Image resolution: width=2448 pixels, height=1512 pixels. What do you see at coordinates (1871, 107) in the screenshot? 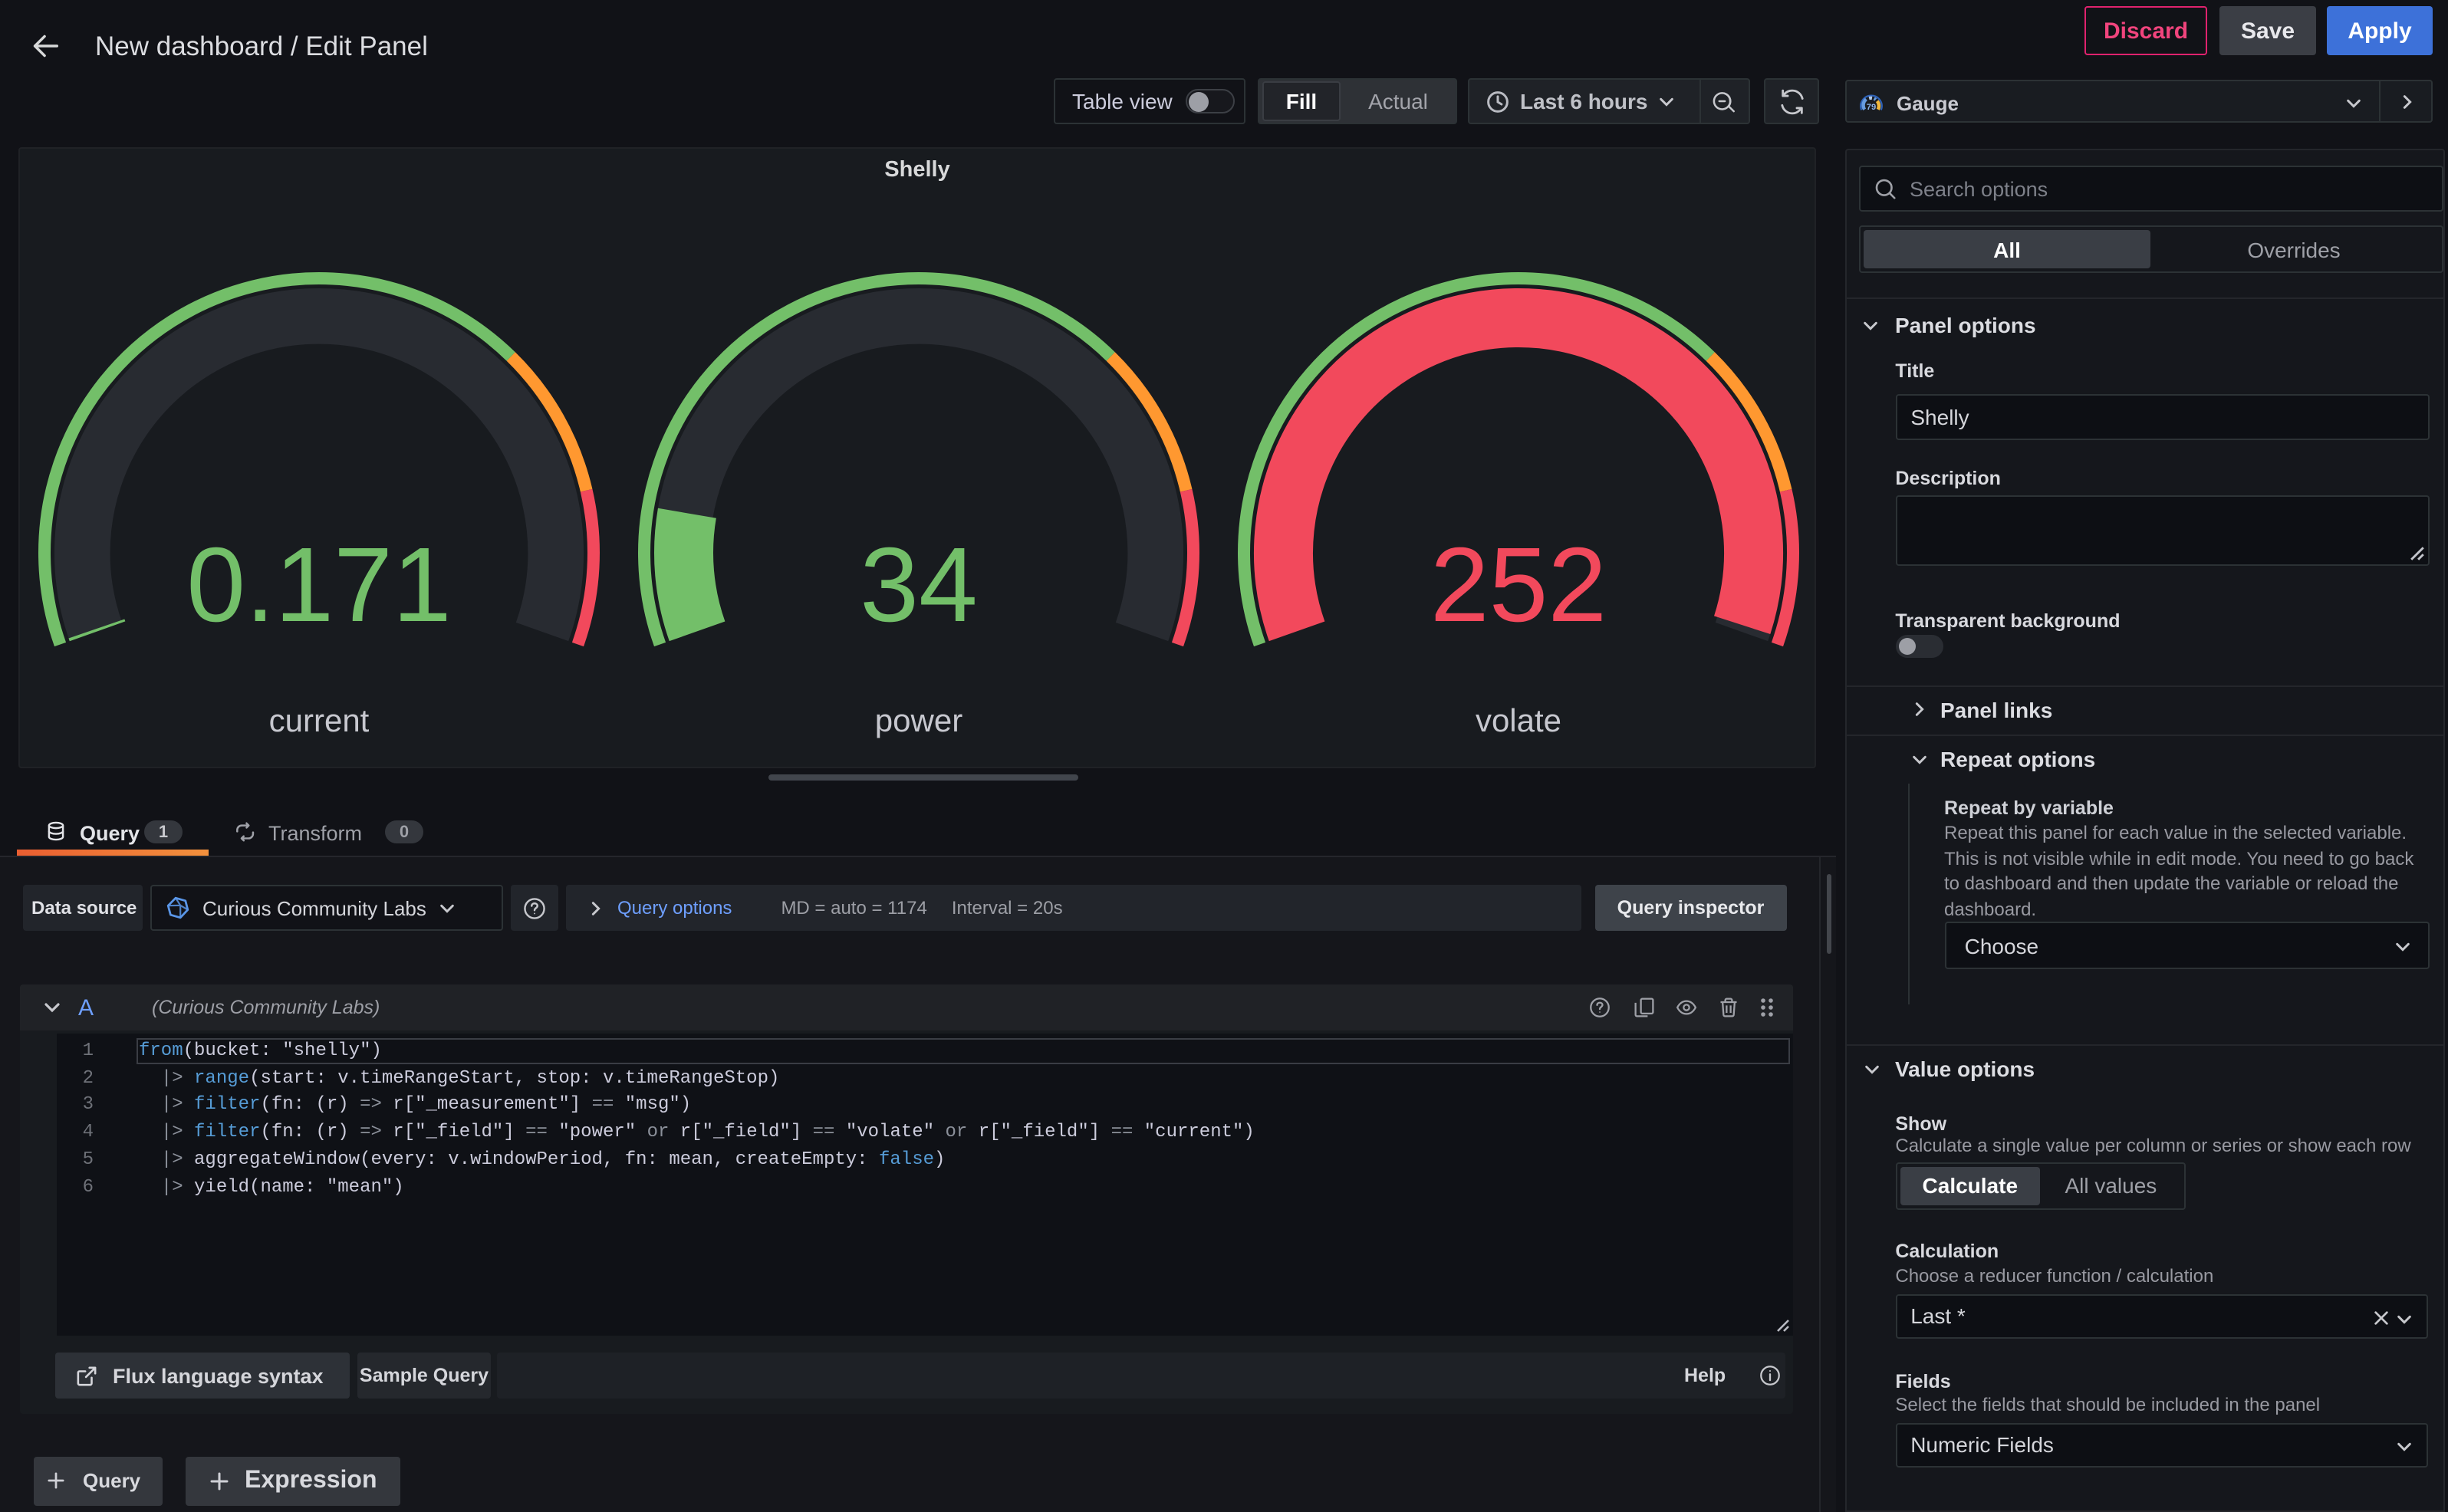
I see `svg-text: 79` at bounding box center [1871, 107].